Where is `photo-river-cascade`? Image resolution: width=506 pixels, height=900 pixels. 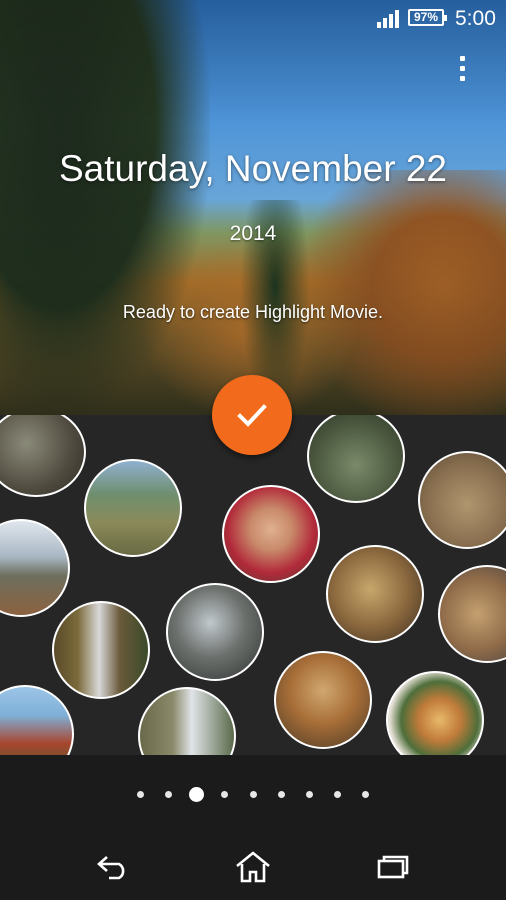 photo-river-cascade is located at coordinates (187, 721).